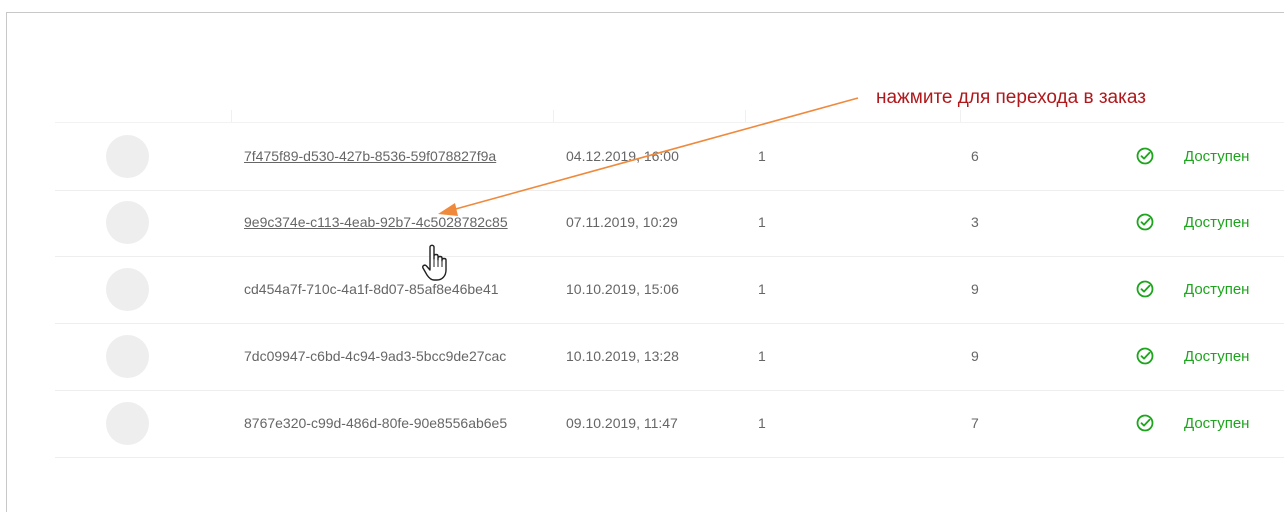 The width and height of the screenshot is (1284, 512). Describe the element at coordinates (370, 156) in the screenshot. I see `order-id-link: 7f475f89-d530-427b-8536-59f078827f9a` at that location.